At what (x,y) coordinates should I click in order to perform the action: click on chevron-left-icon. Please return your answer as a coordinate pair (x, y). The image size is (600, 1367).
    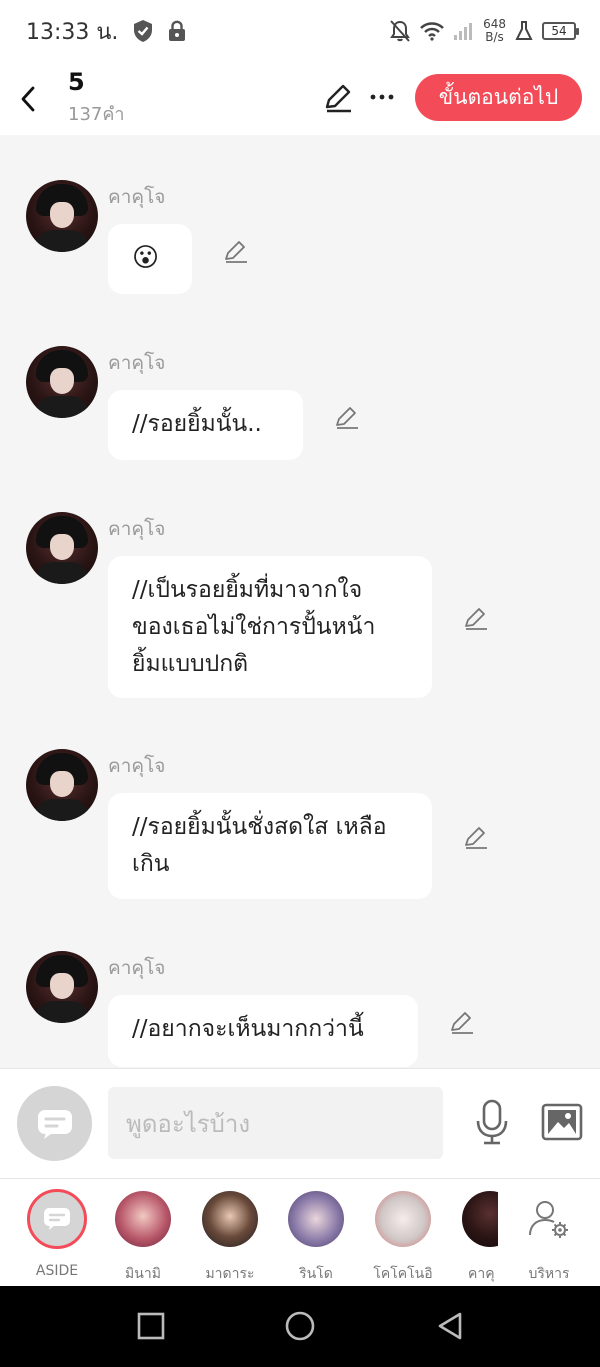
    Looking at the image, I should click on (28, 98).